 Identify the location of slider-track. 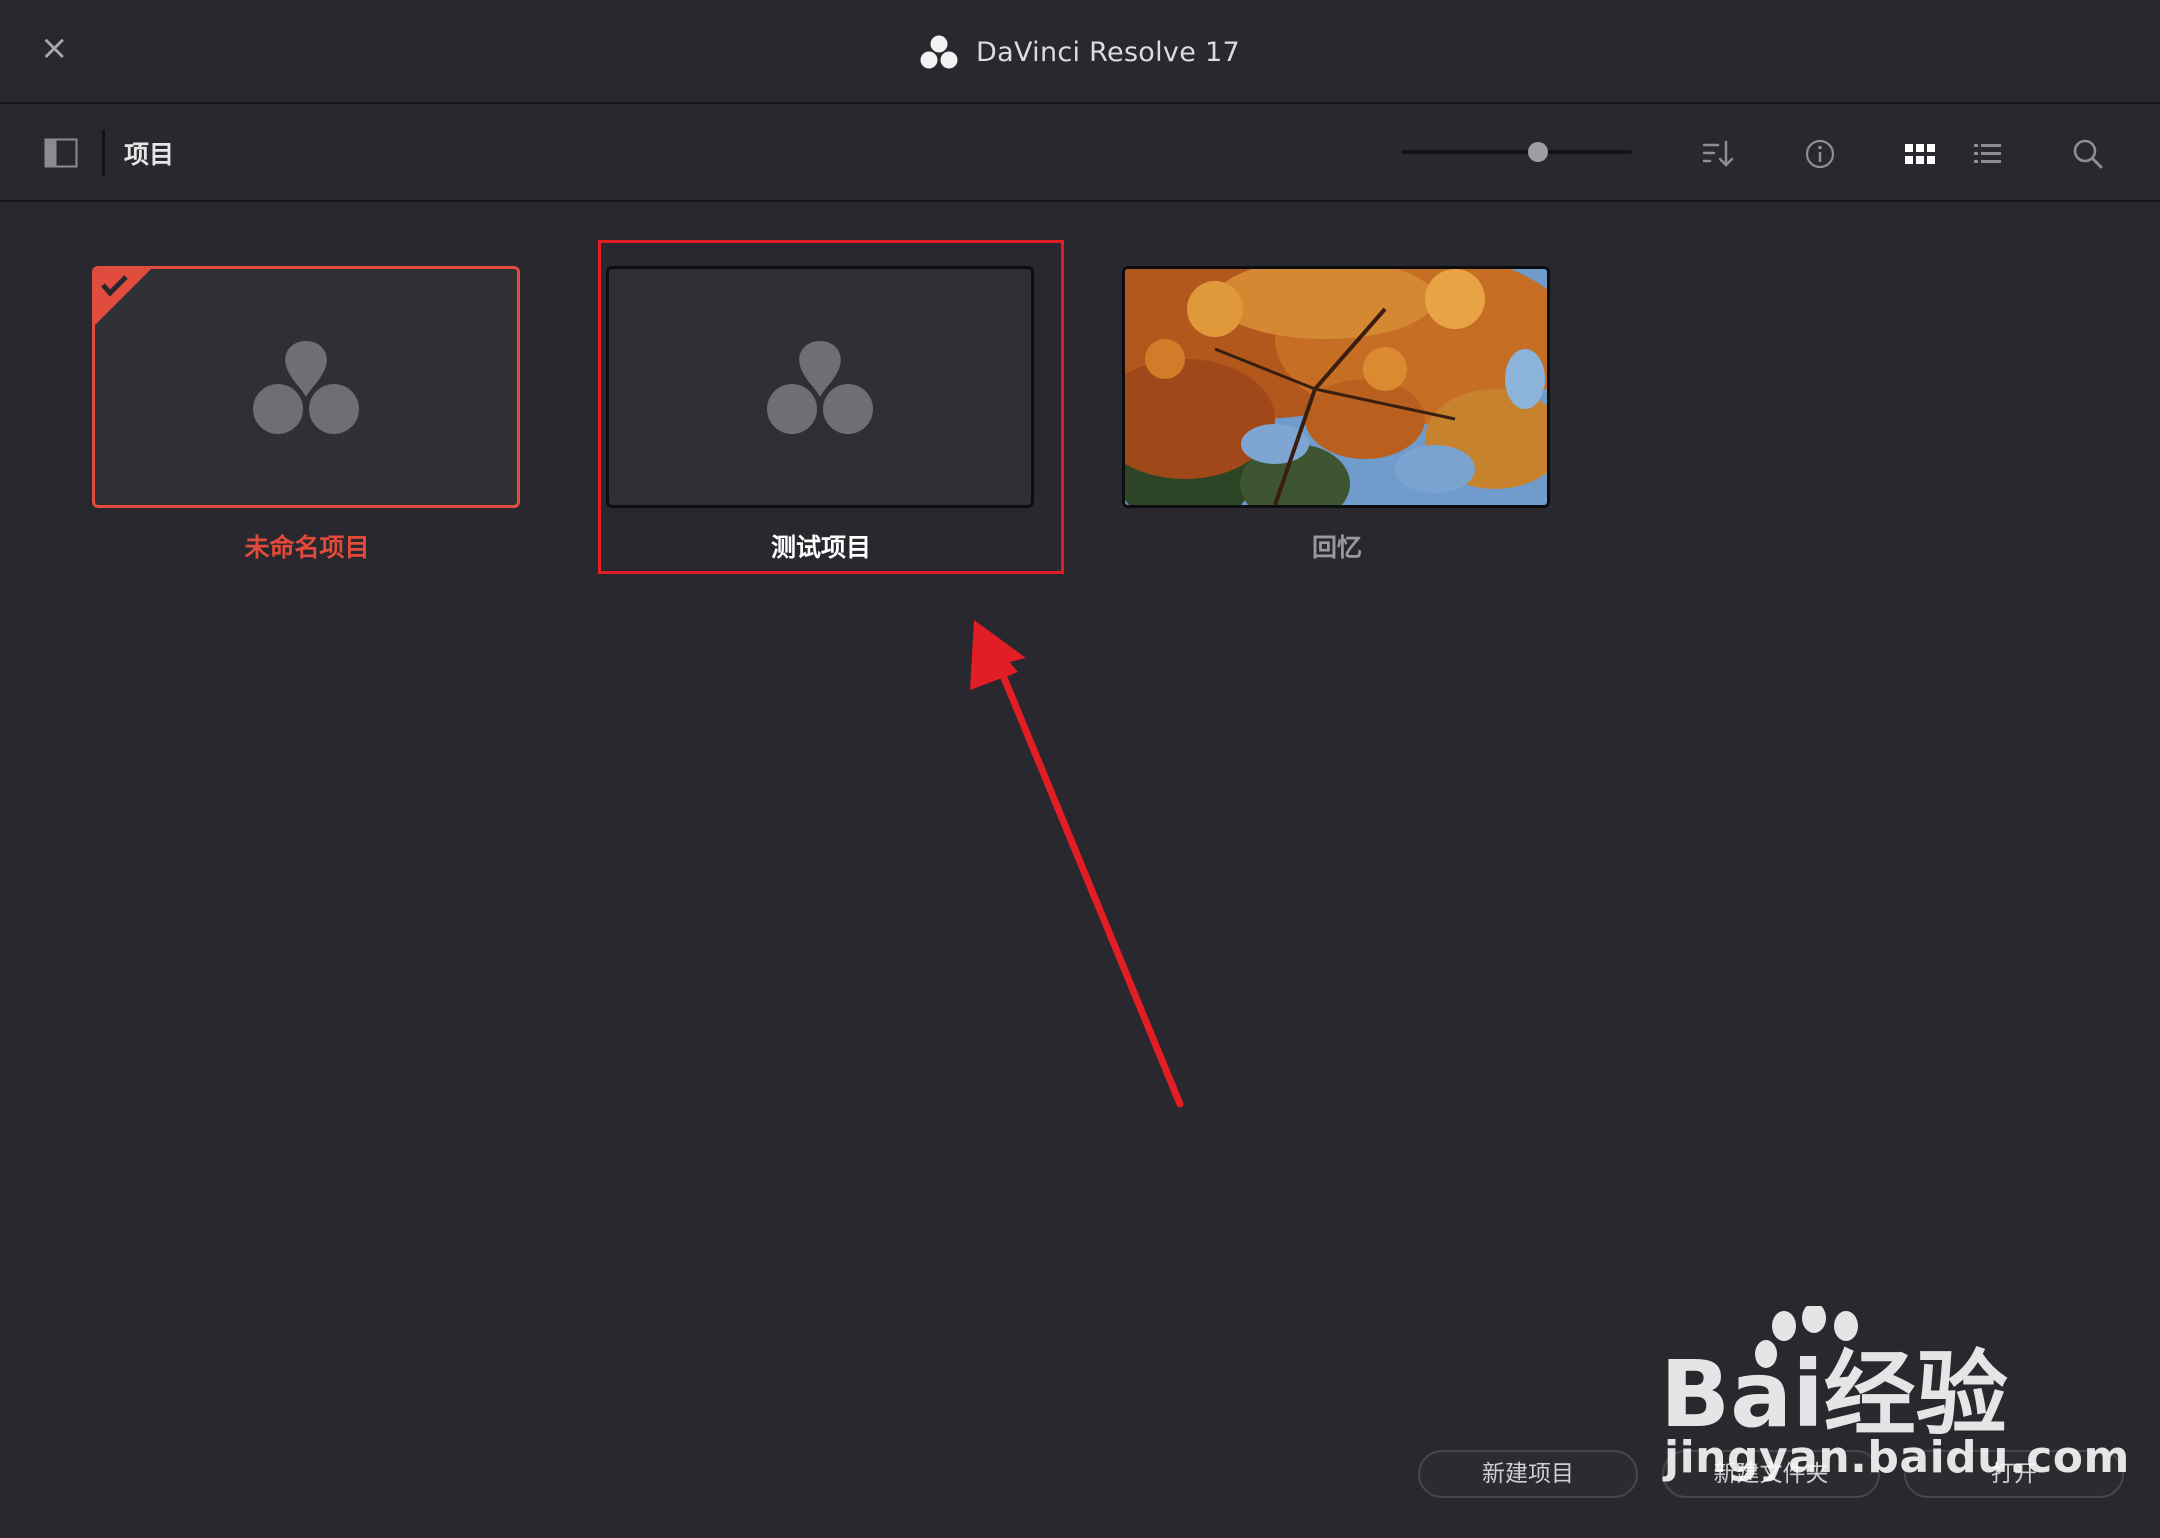
(1517, 152).